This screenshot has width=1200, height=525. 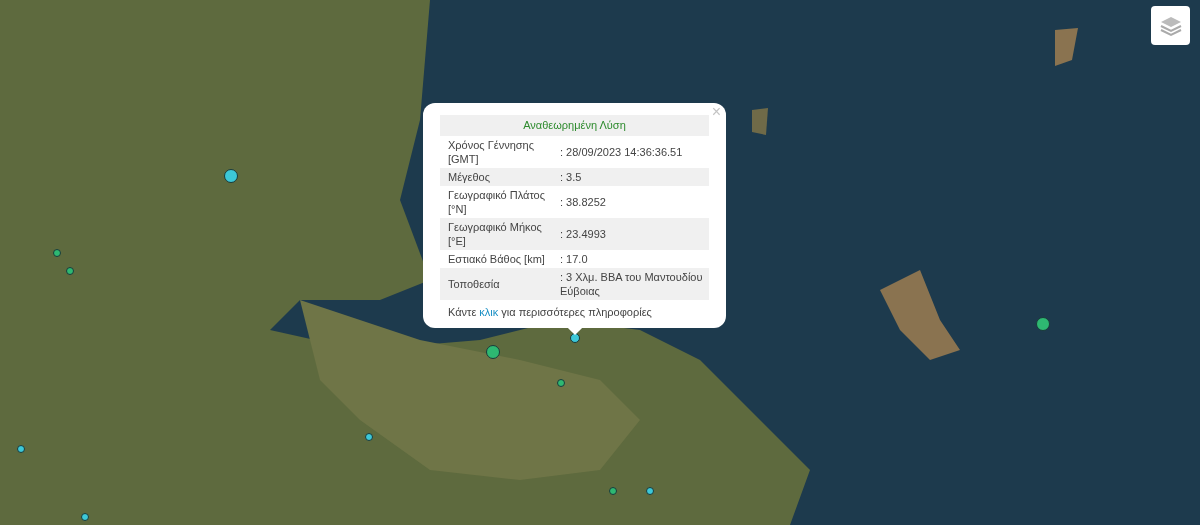 I want to click on field-label: Τοποθεσία, so click(x=474, y=284).